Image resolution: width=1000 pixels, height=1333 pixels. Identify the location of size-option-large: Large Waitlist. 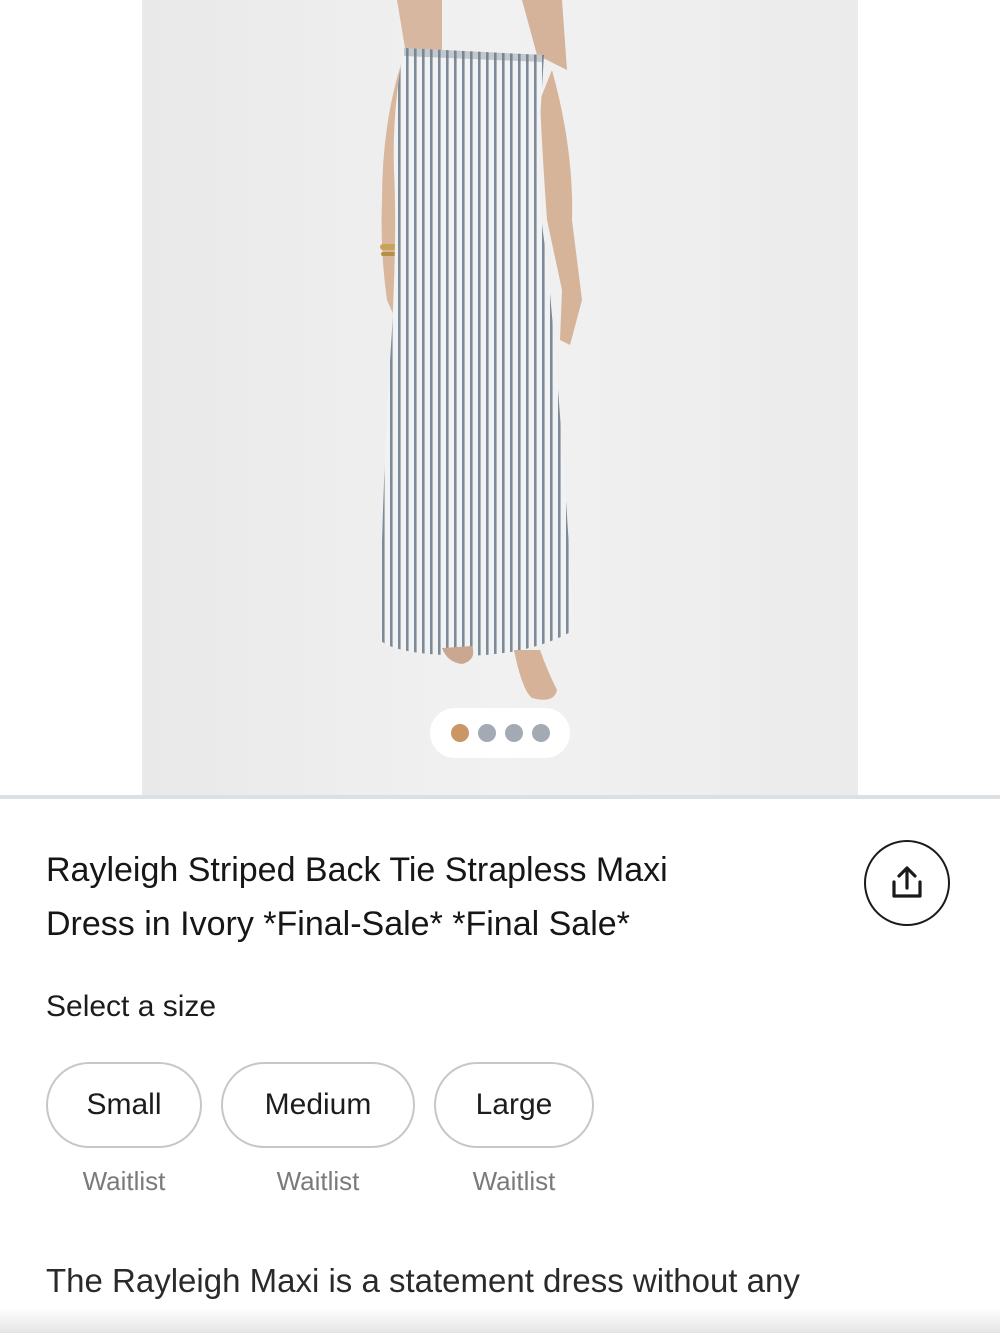
(514, 1129).